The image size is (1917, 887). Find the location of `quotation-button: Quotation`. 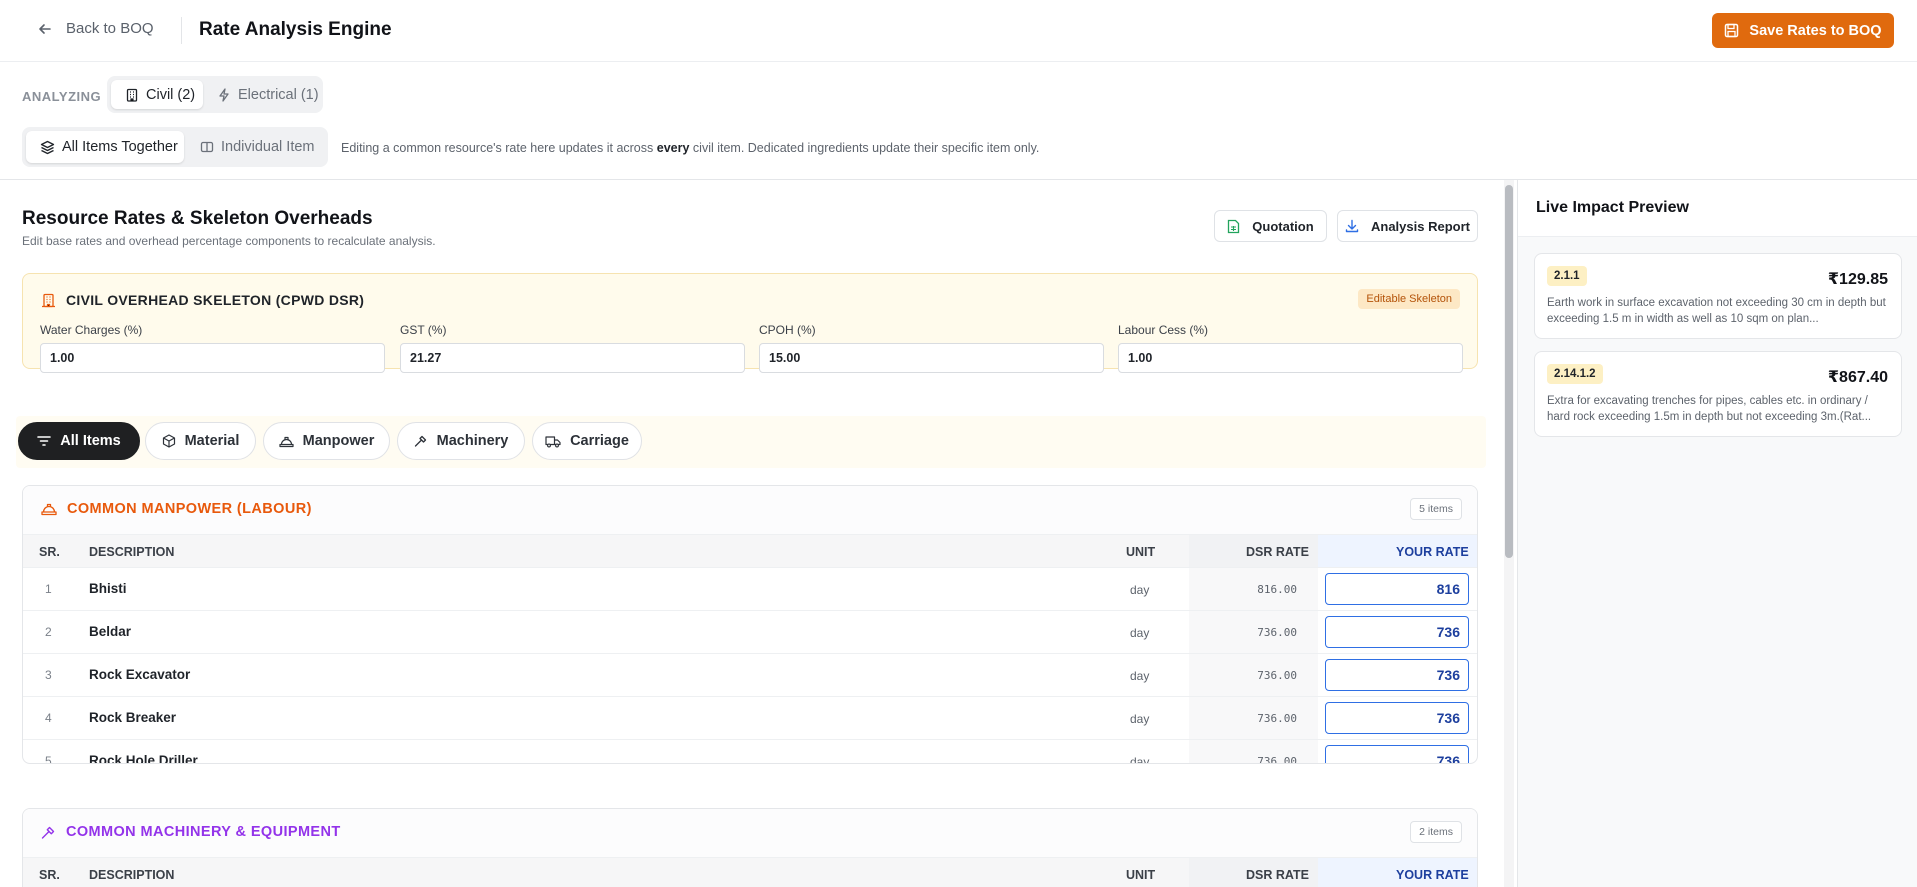

quotation-button: Quotation is located at coordinates (1270, 226).